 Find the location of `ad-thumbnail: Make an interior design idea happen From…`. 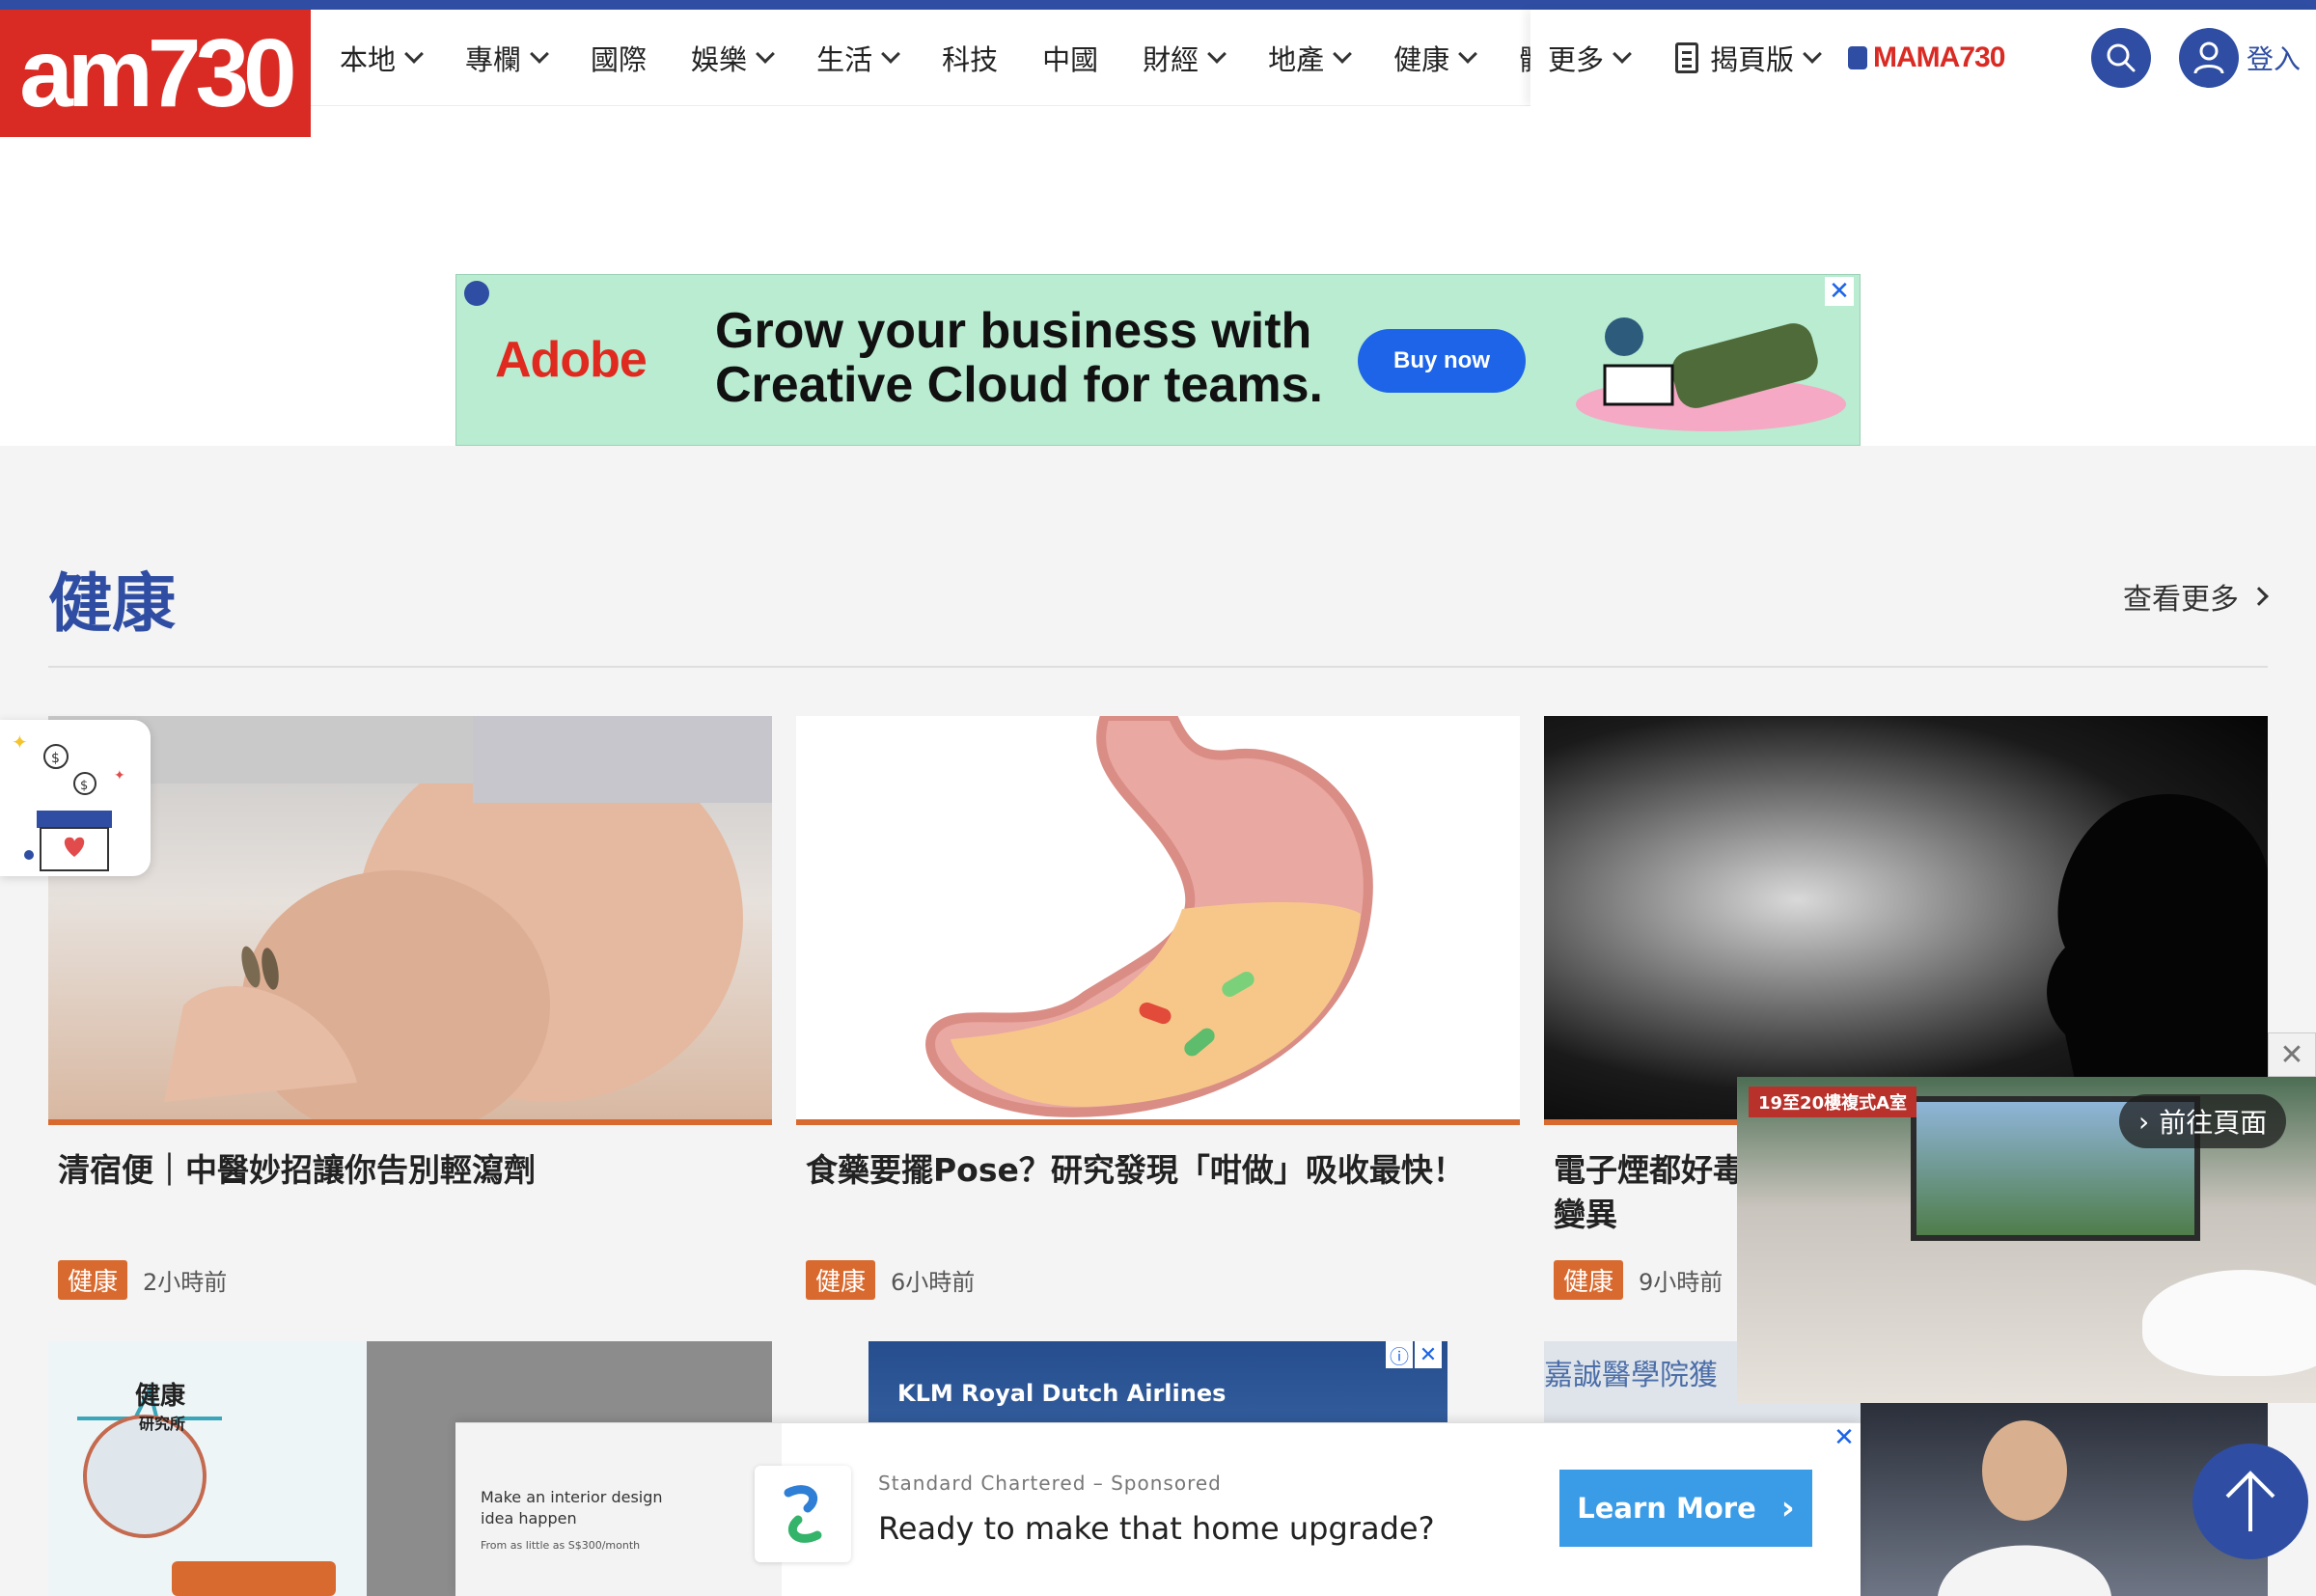

ad-thumbnail: Make an interior design idea happen From… is located at coordinates (618, 1509).